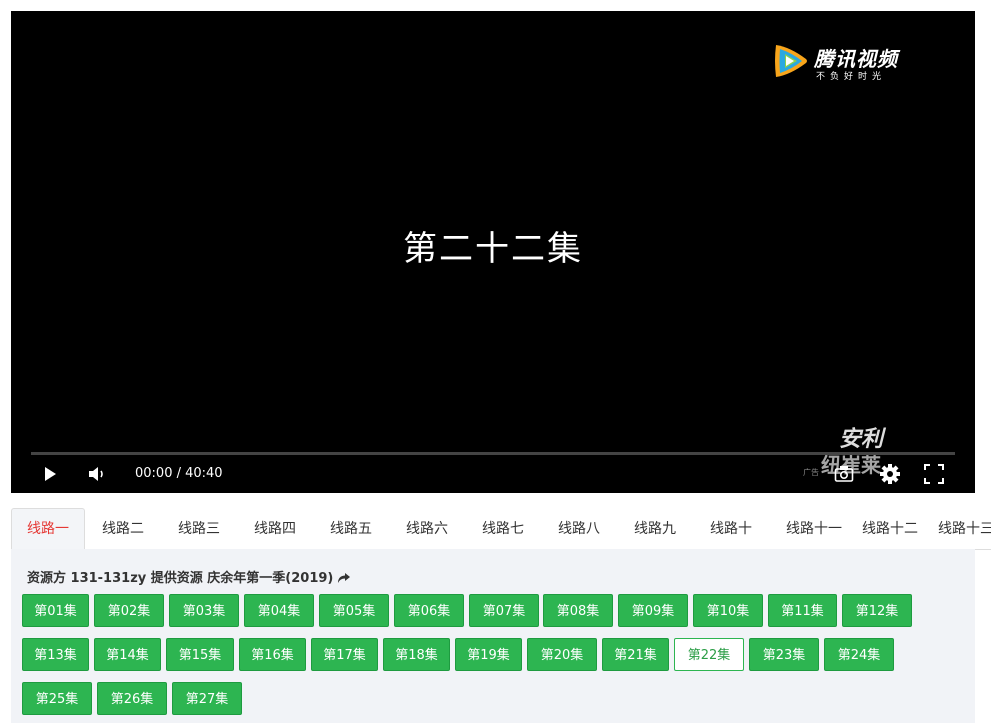 This screenshot has width=991, height=723. Describe the element at coordinates (877, 610) in the screenshot. I see `episode-button: 第12集` at that location.